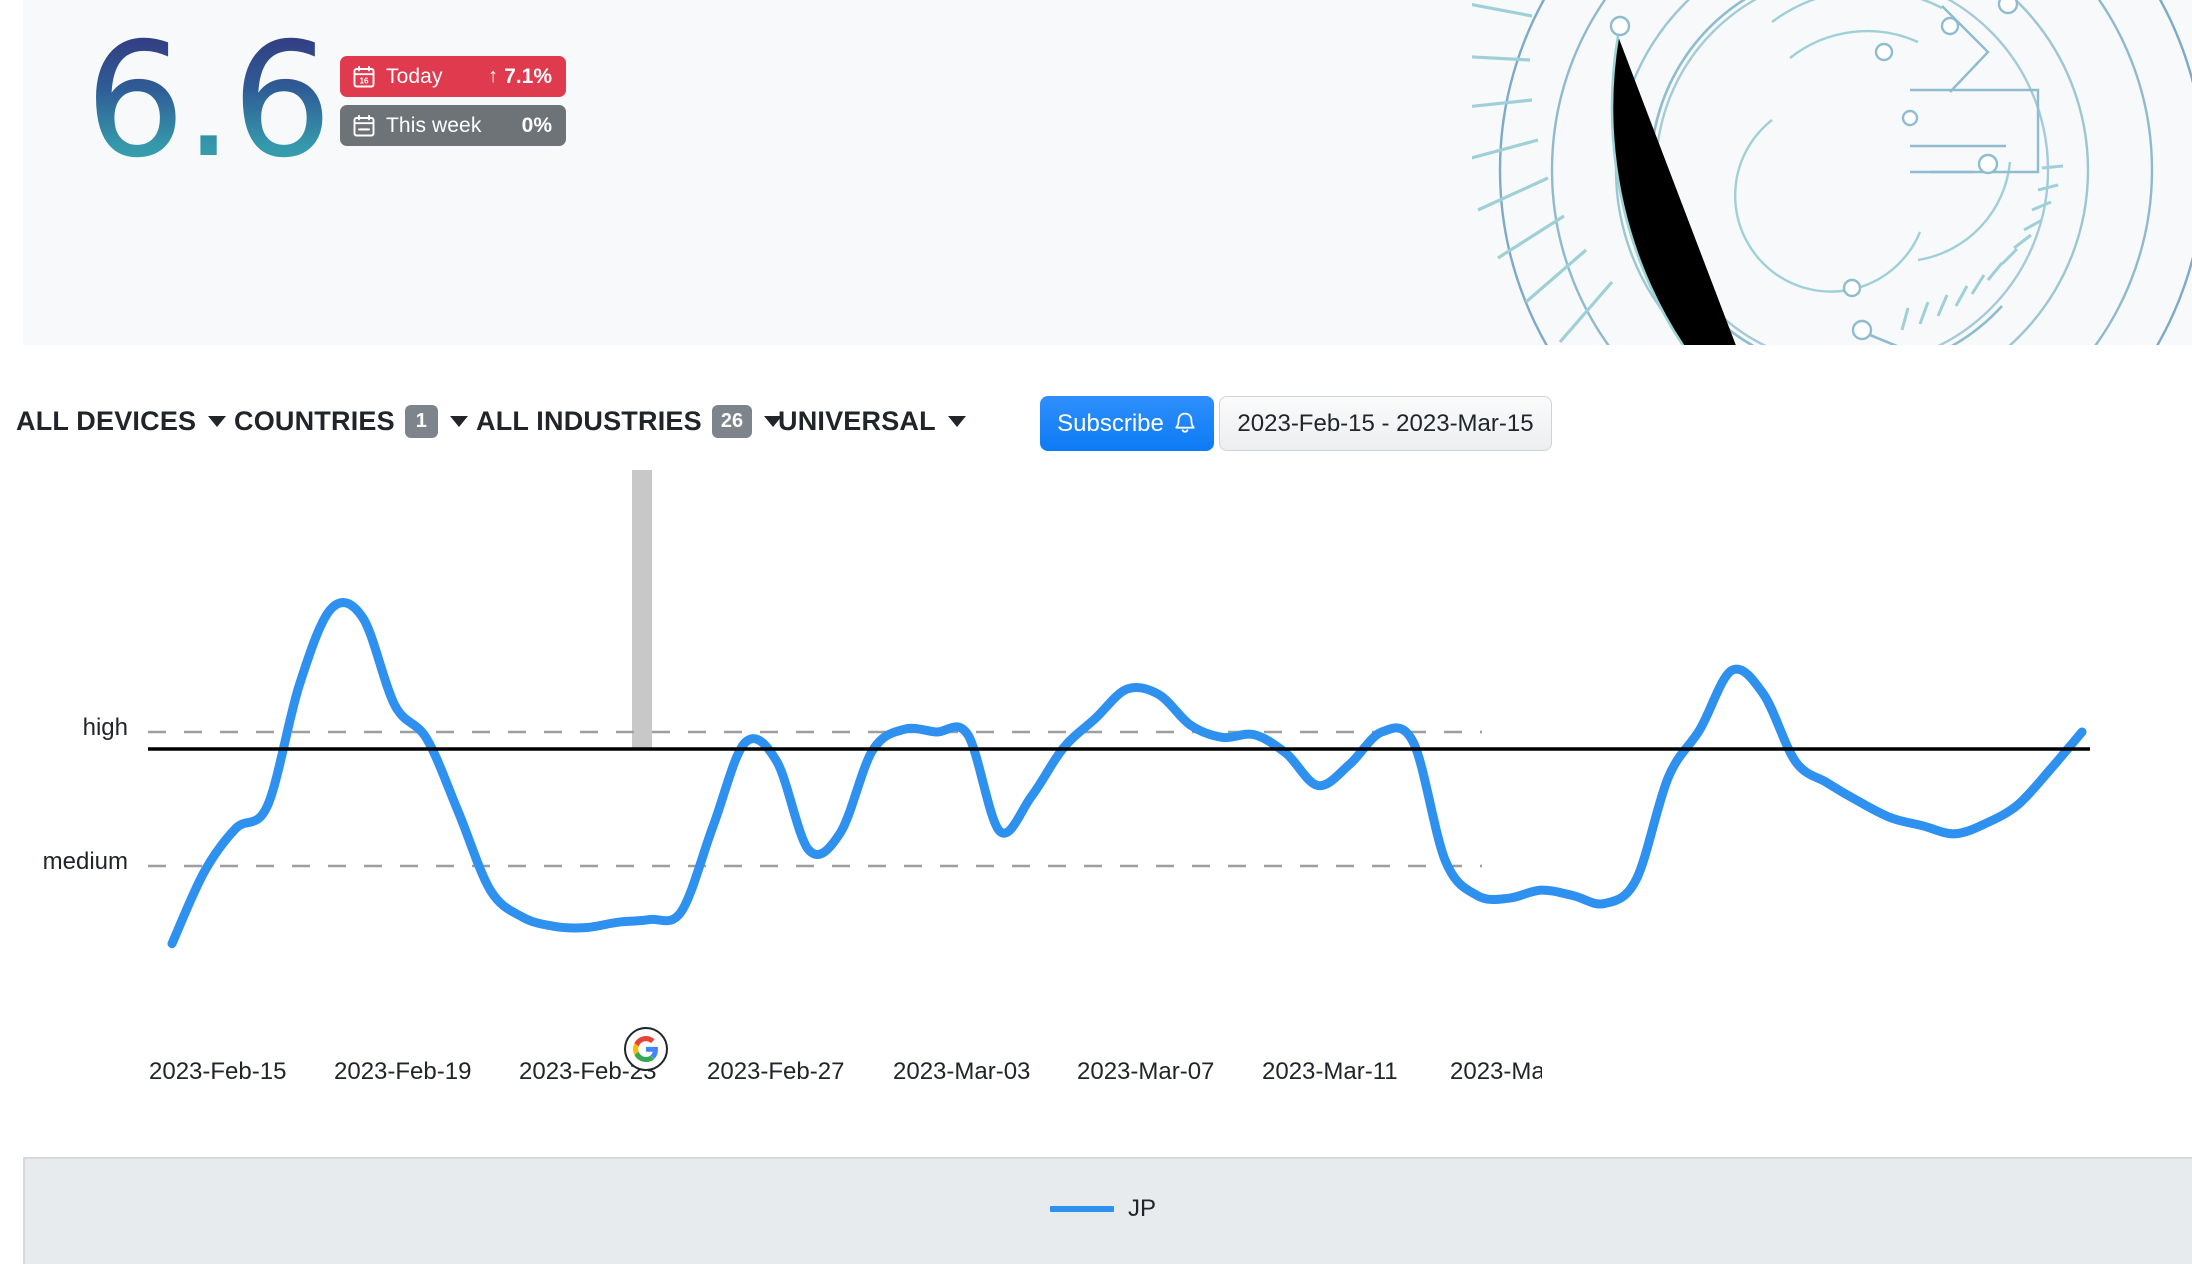 The height and width of the screenshot is (1264, 2192). What do you see at coordinates (314, 420) in the screenshot?
I see `filter-countries-label: COUNTRIES` at bounding box center [314, 420].